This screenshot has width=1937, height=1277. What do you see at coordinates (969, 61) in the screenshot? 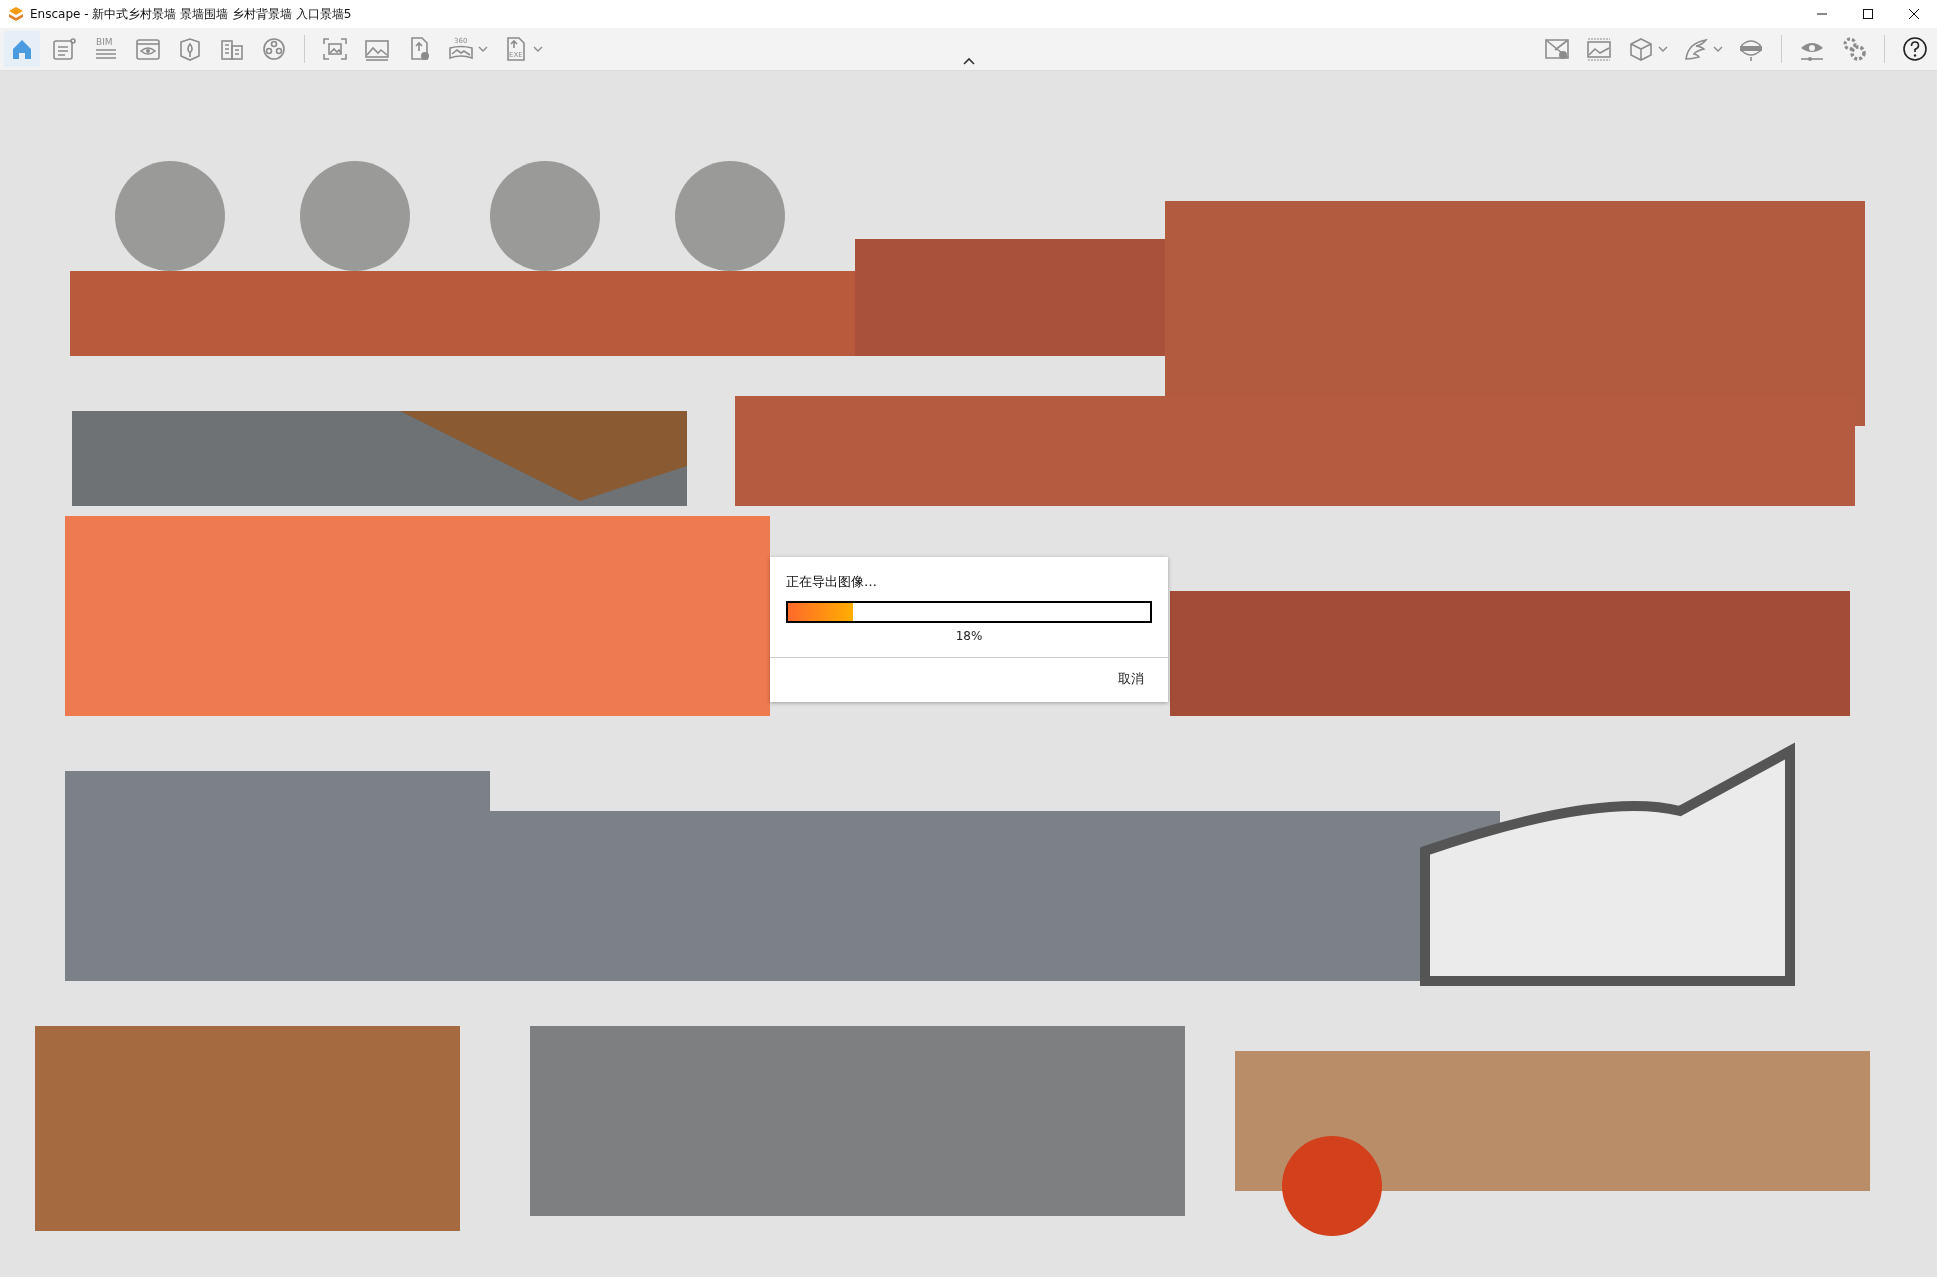
I see `chevron-up-icon` at bounding box center [969, 61].